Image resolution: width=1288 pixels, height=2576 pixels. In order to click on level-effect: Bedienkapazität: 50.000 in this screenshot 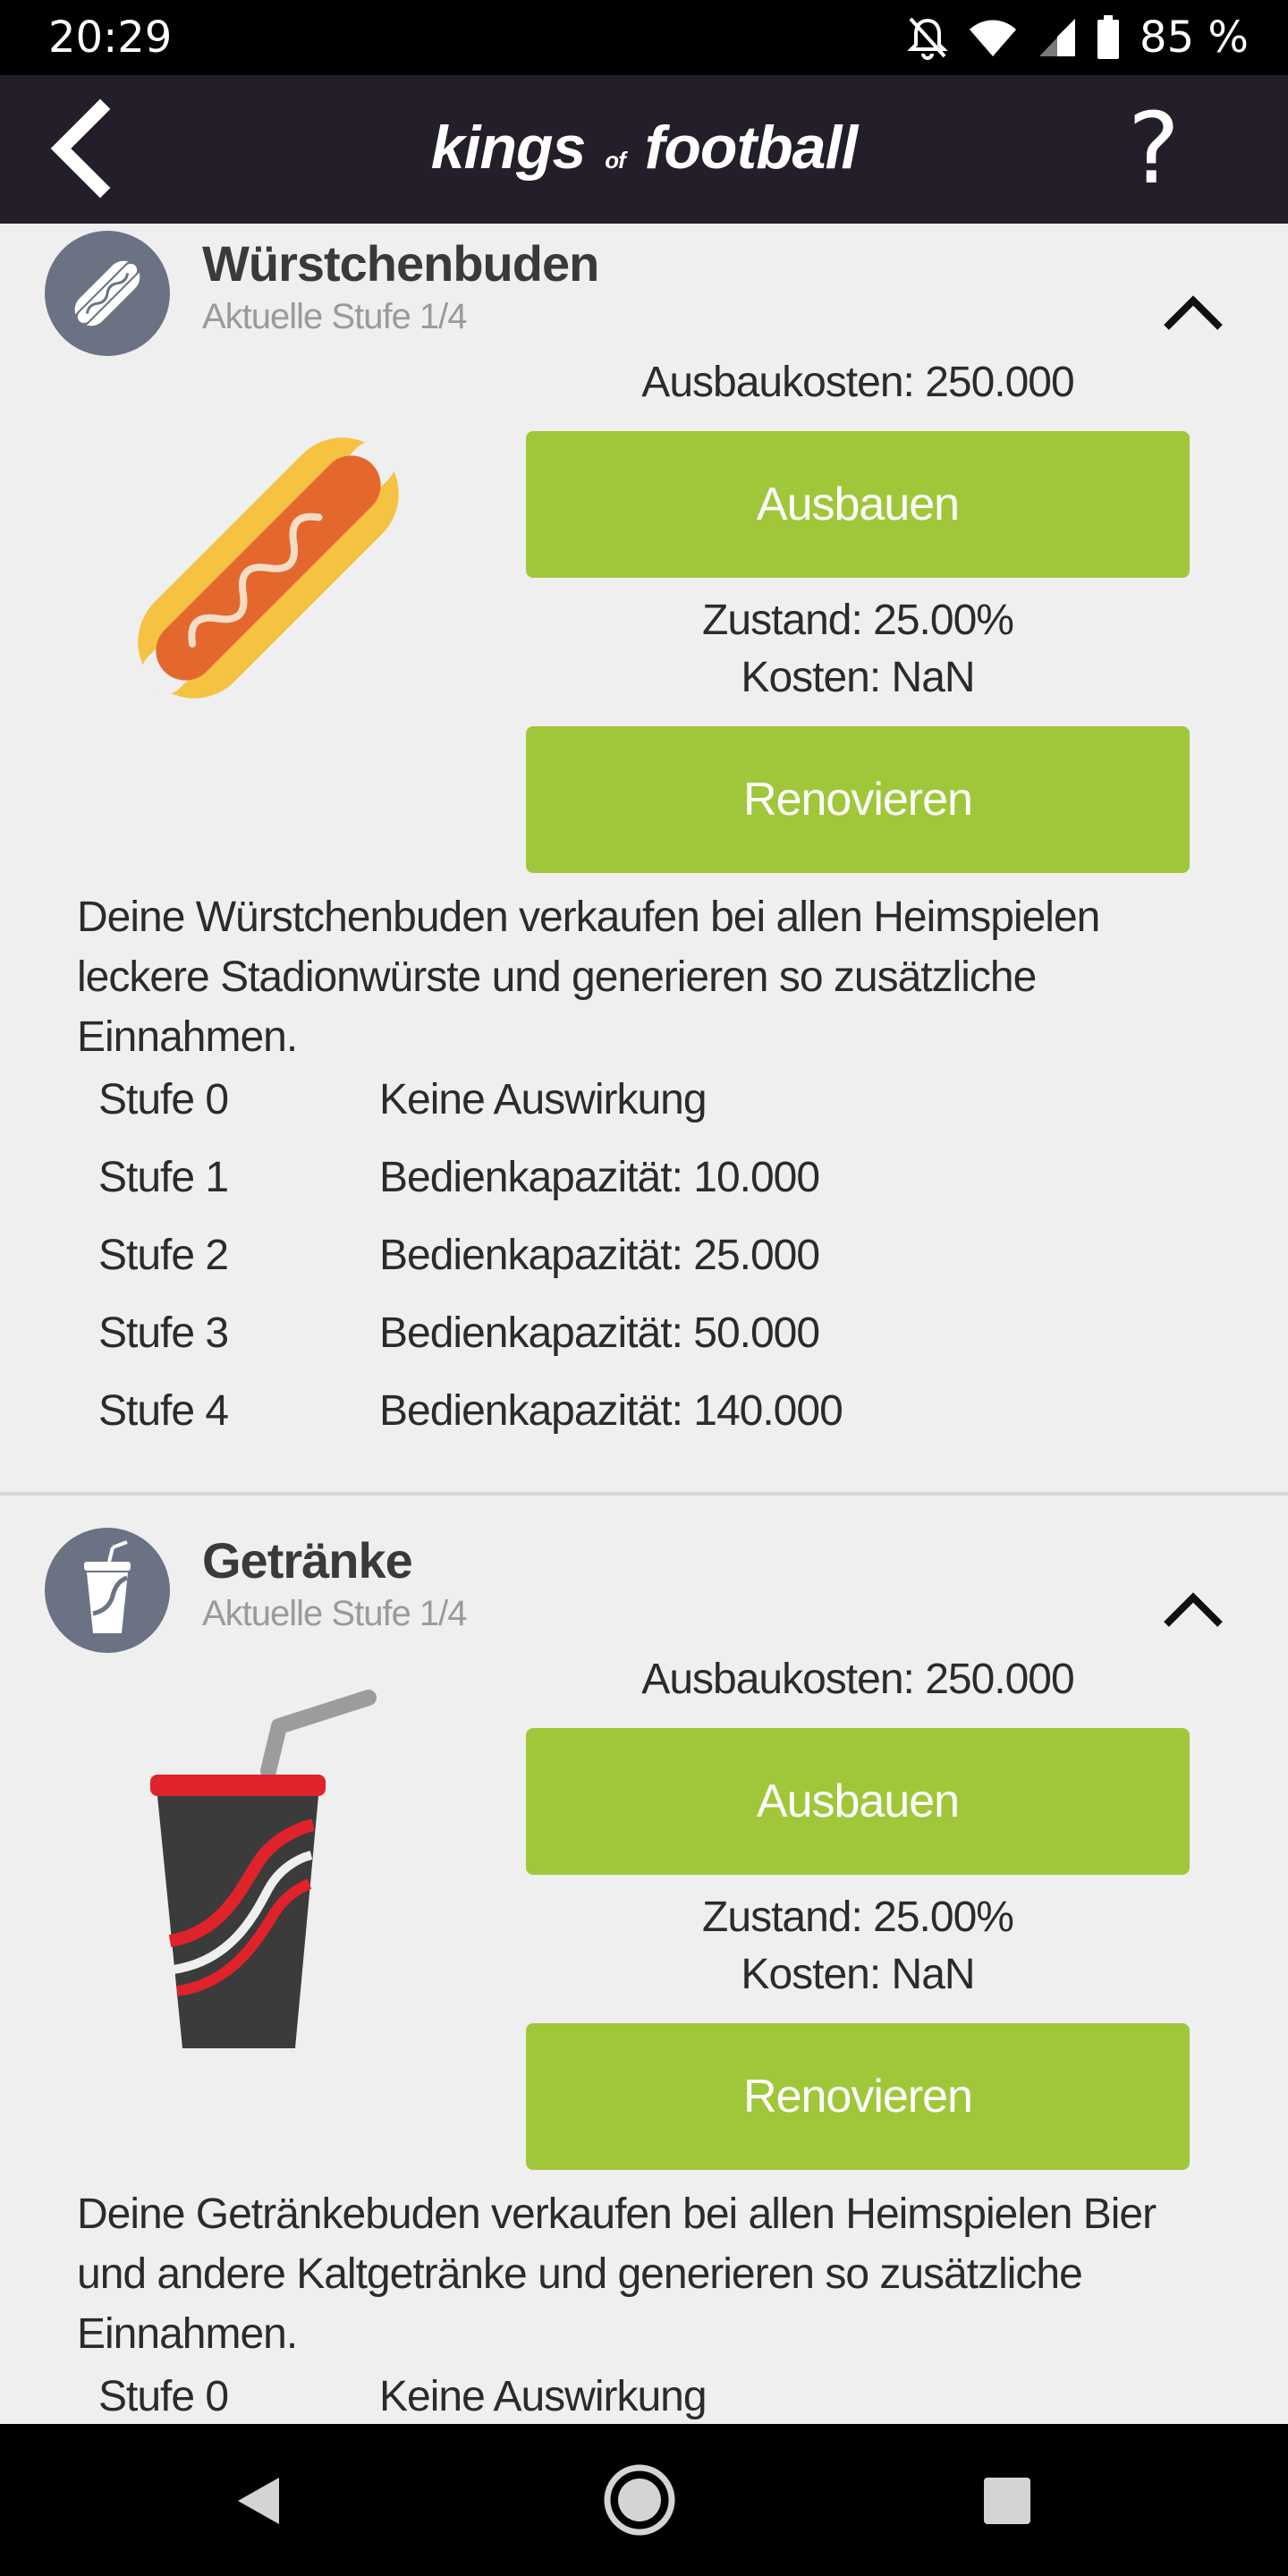, I will do `click(599, 1333)`.